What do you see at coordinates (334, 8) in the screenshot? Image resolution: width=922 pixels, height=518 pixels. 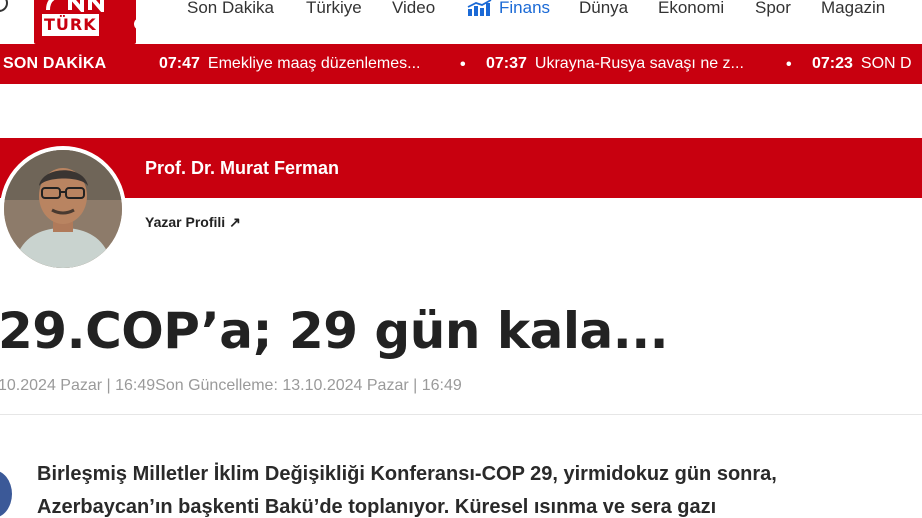 I see `nav-turkiye: Türkiye` at bounding box center [334, 8].